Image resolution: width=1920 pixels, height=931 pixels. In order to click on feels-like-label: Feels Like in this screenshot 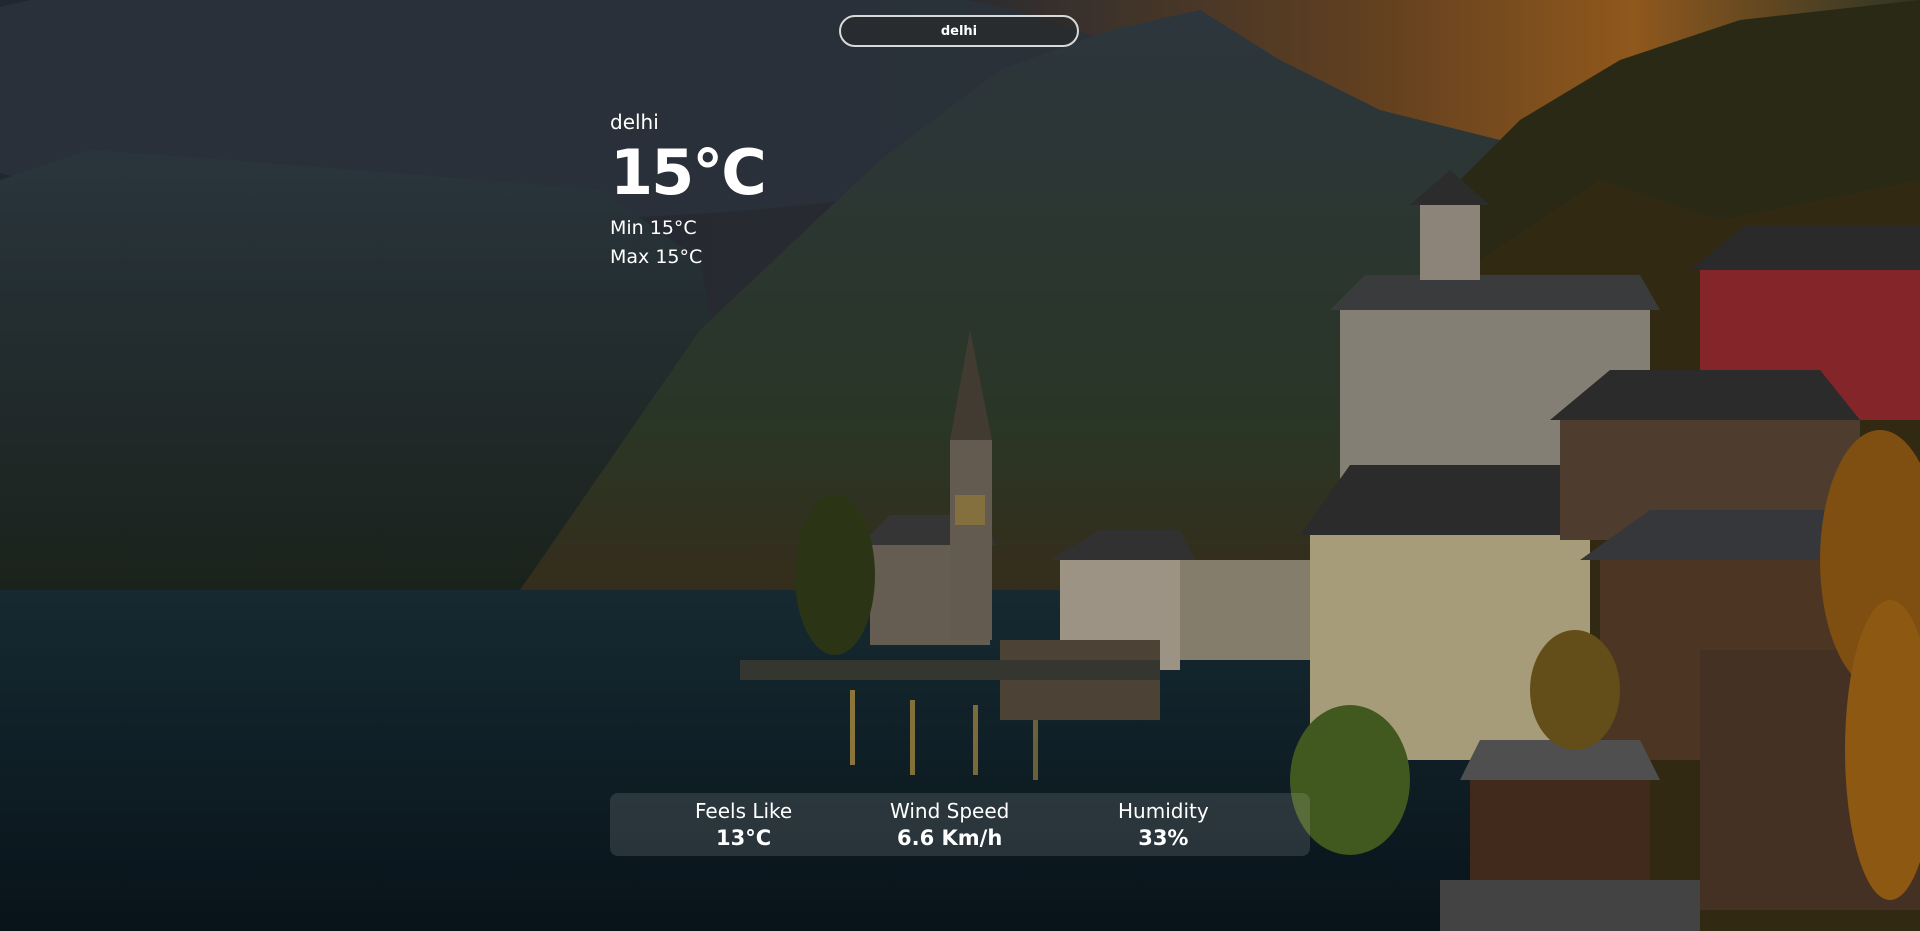, I will do `click(744, 811)`.